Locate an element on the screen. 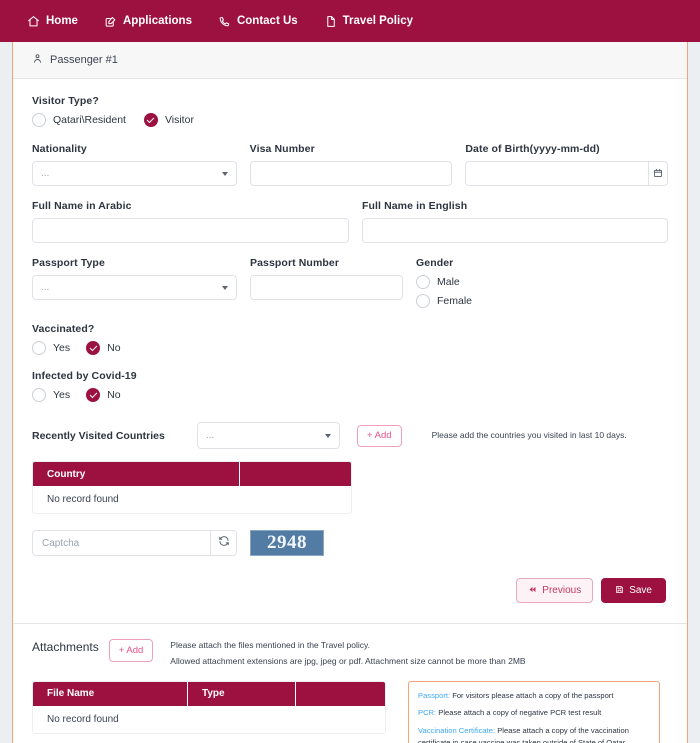 The height and width of the screenshot is (743, 700). visa-number-label: Visa Number is located at coordinates (282, 149).